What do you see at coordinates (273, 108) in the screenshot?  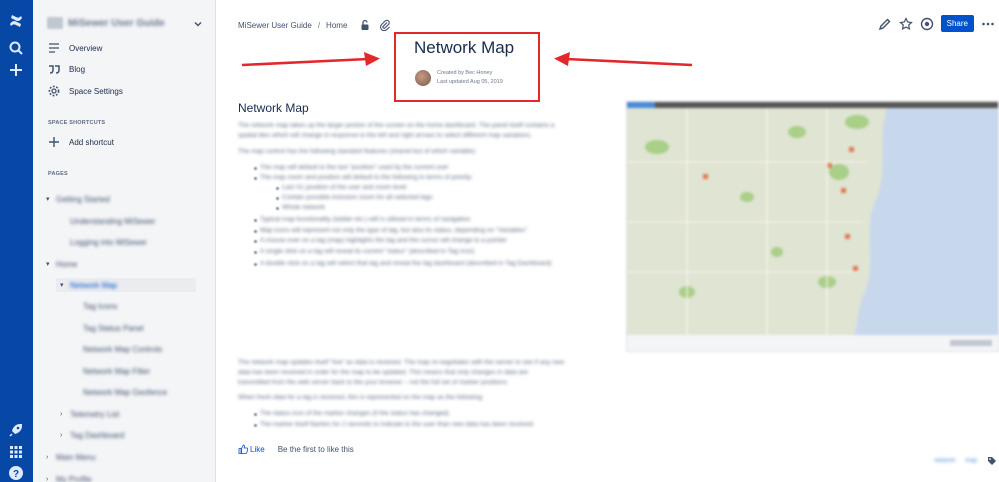 I see `section-heading: Network Map` at bounding box center [273, 108].